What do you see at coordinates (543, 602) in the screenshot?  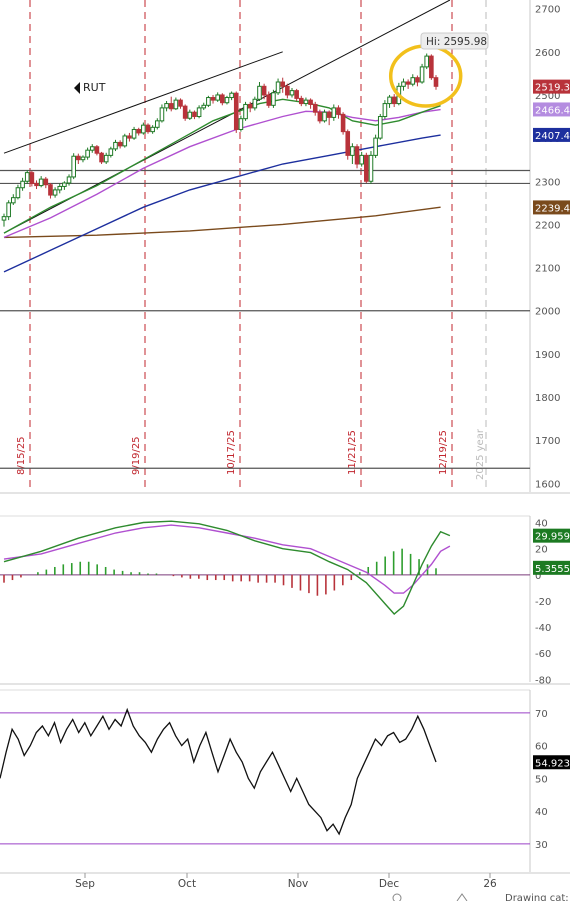 I see `macd-tick-label: -20` at bounding box center [543, 602].